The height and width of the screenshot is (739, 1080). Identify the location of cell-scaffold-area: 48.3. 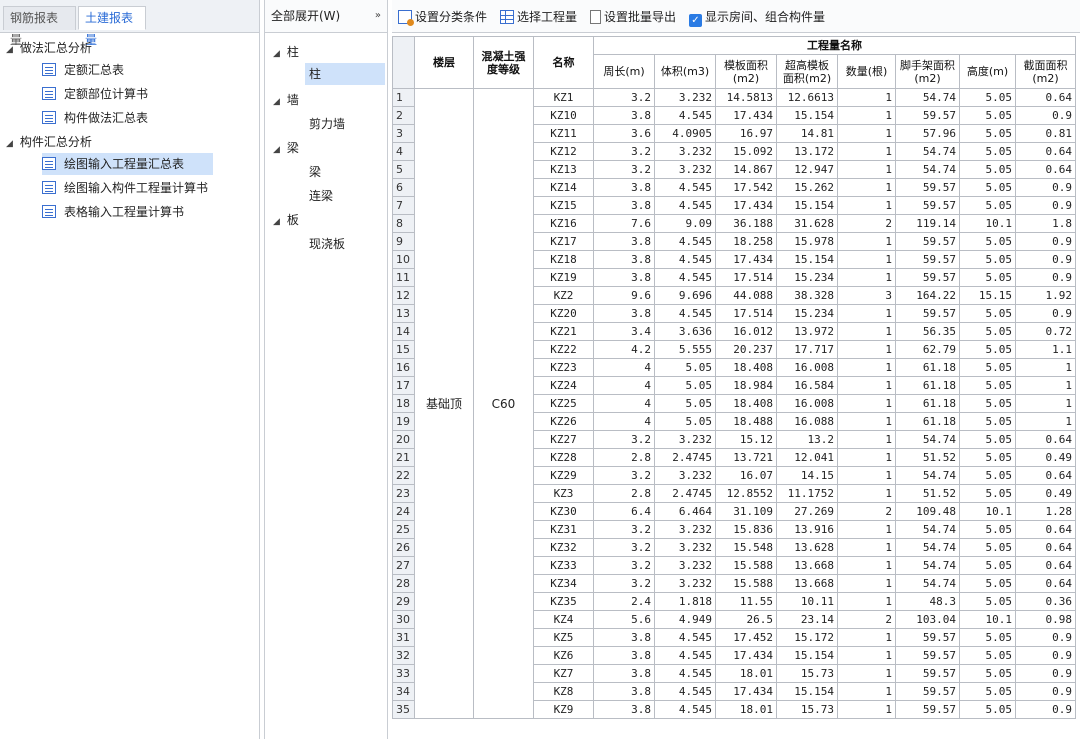
(927, 601).